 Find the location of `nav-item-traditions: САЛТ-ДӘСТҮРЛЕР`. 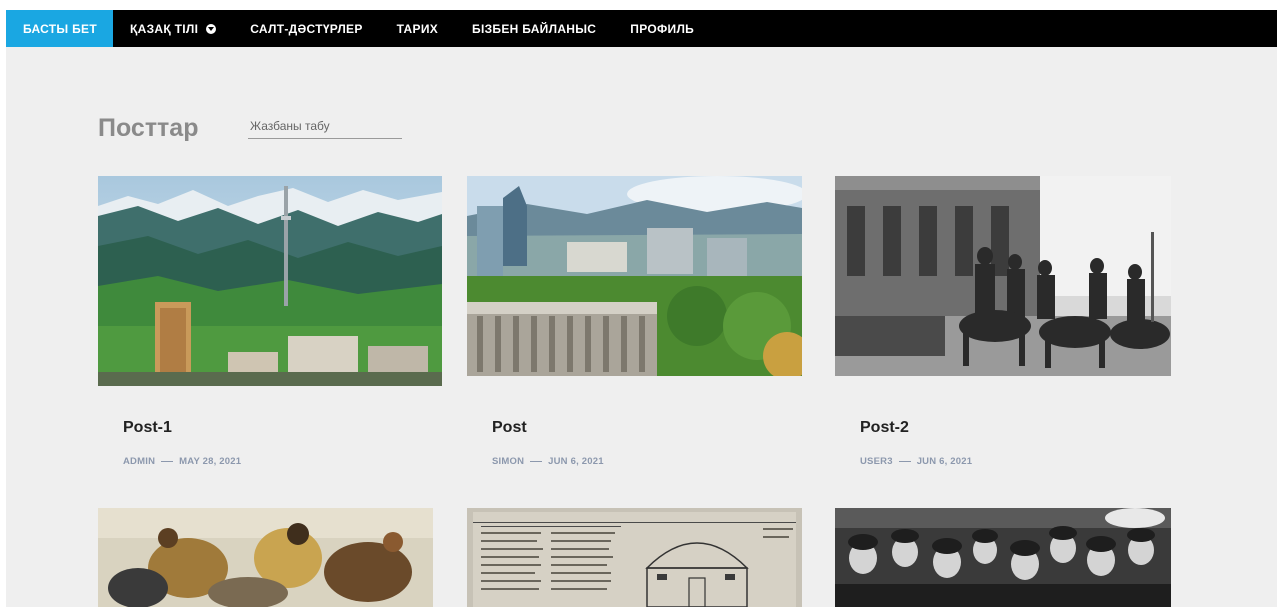

nav-item-traditions: САЛТ-ДӘСТҮРЛЕР is located at coordinates (306, 28).